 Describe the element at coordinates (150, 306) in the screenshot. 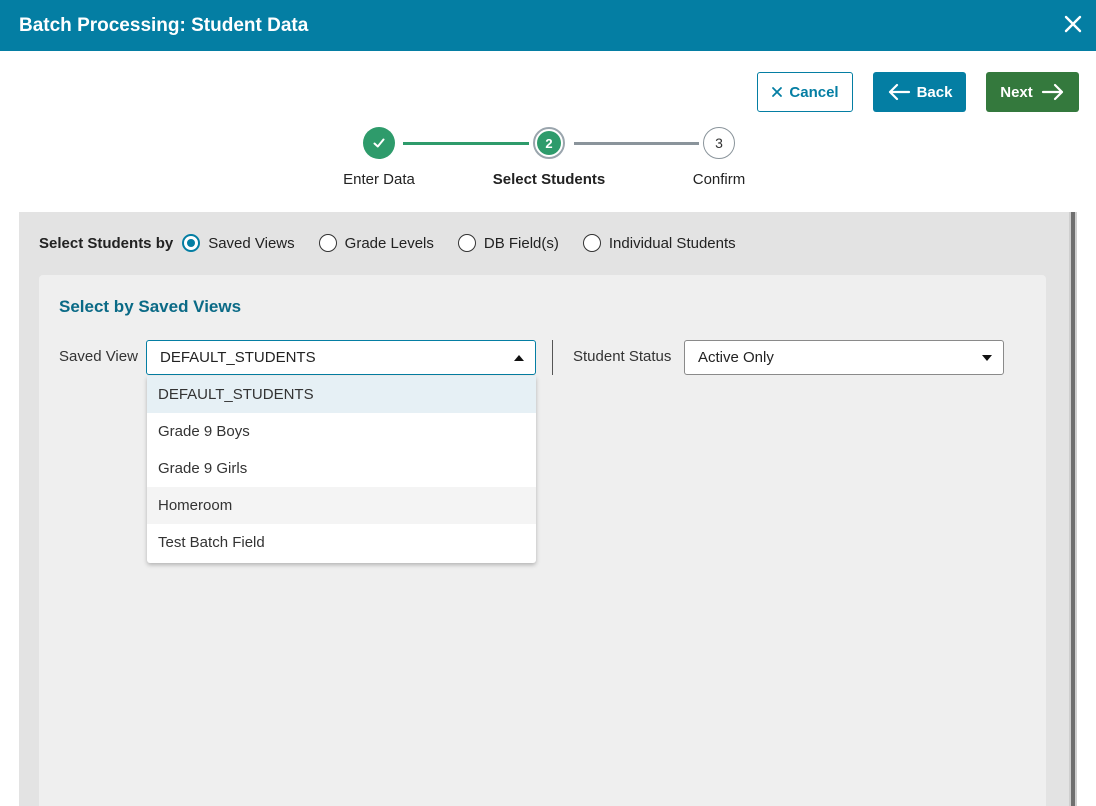

I see `card-title: Select by Saved Views` at that location.